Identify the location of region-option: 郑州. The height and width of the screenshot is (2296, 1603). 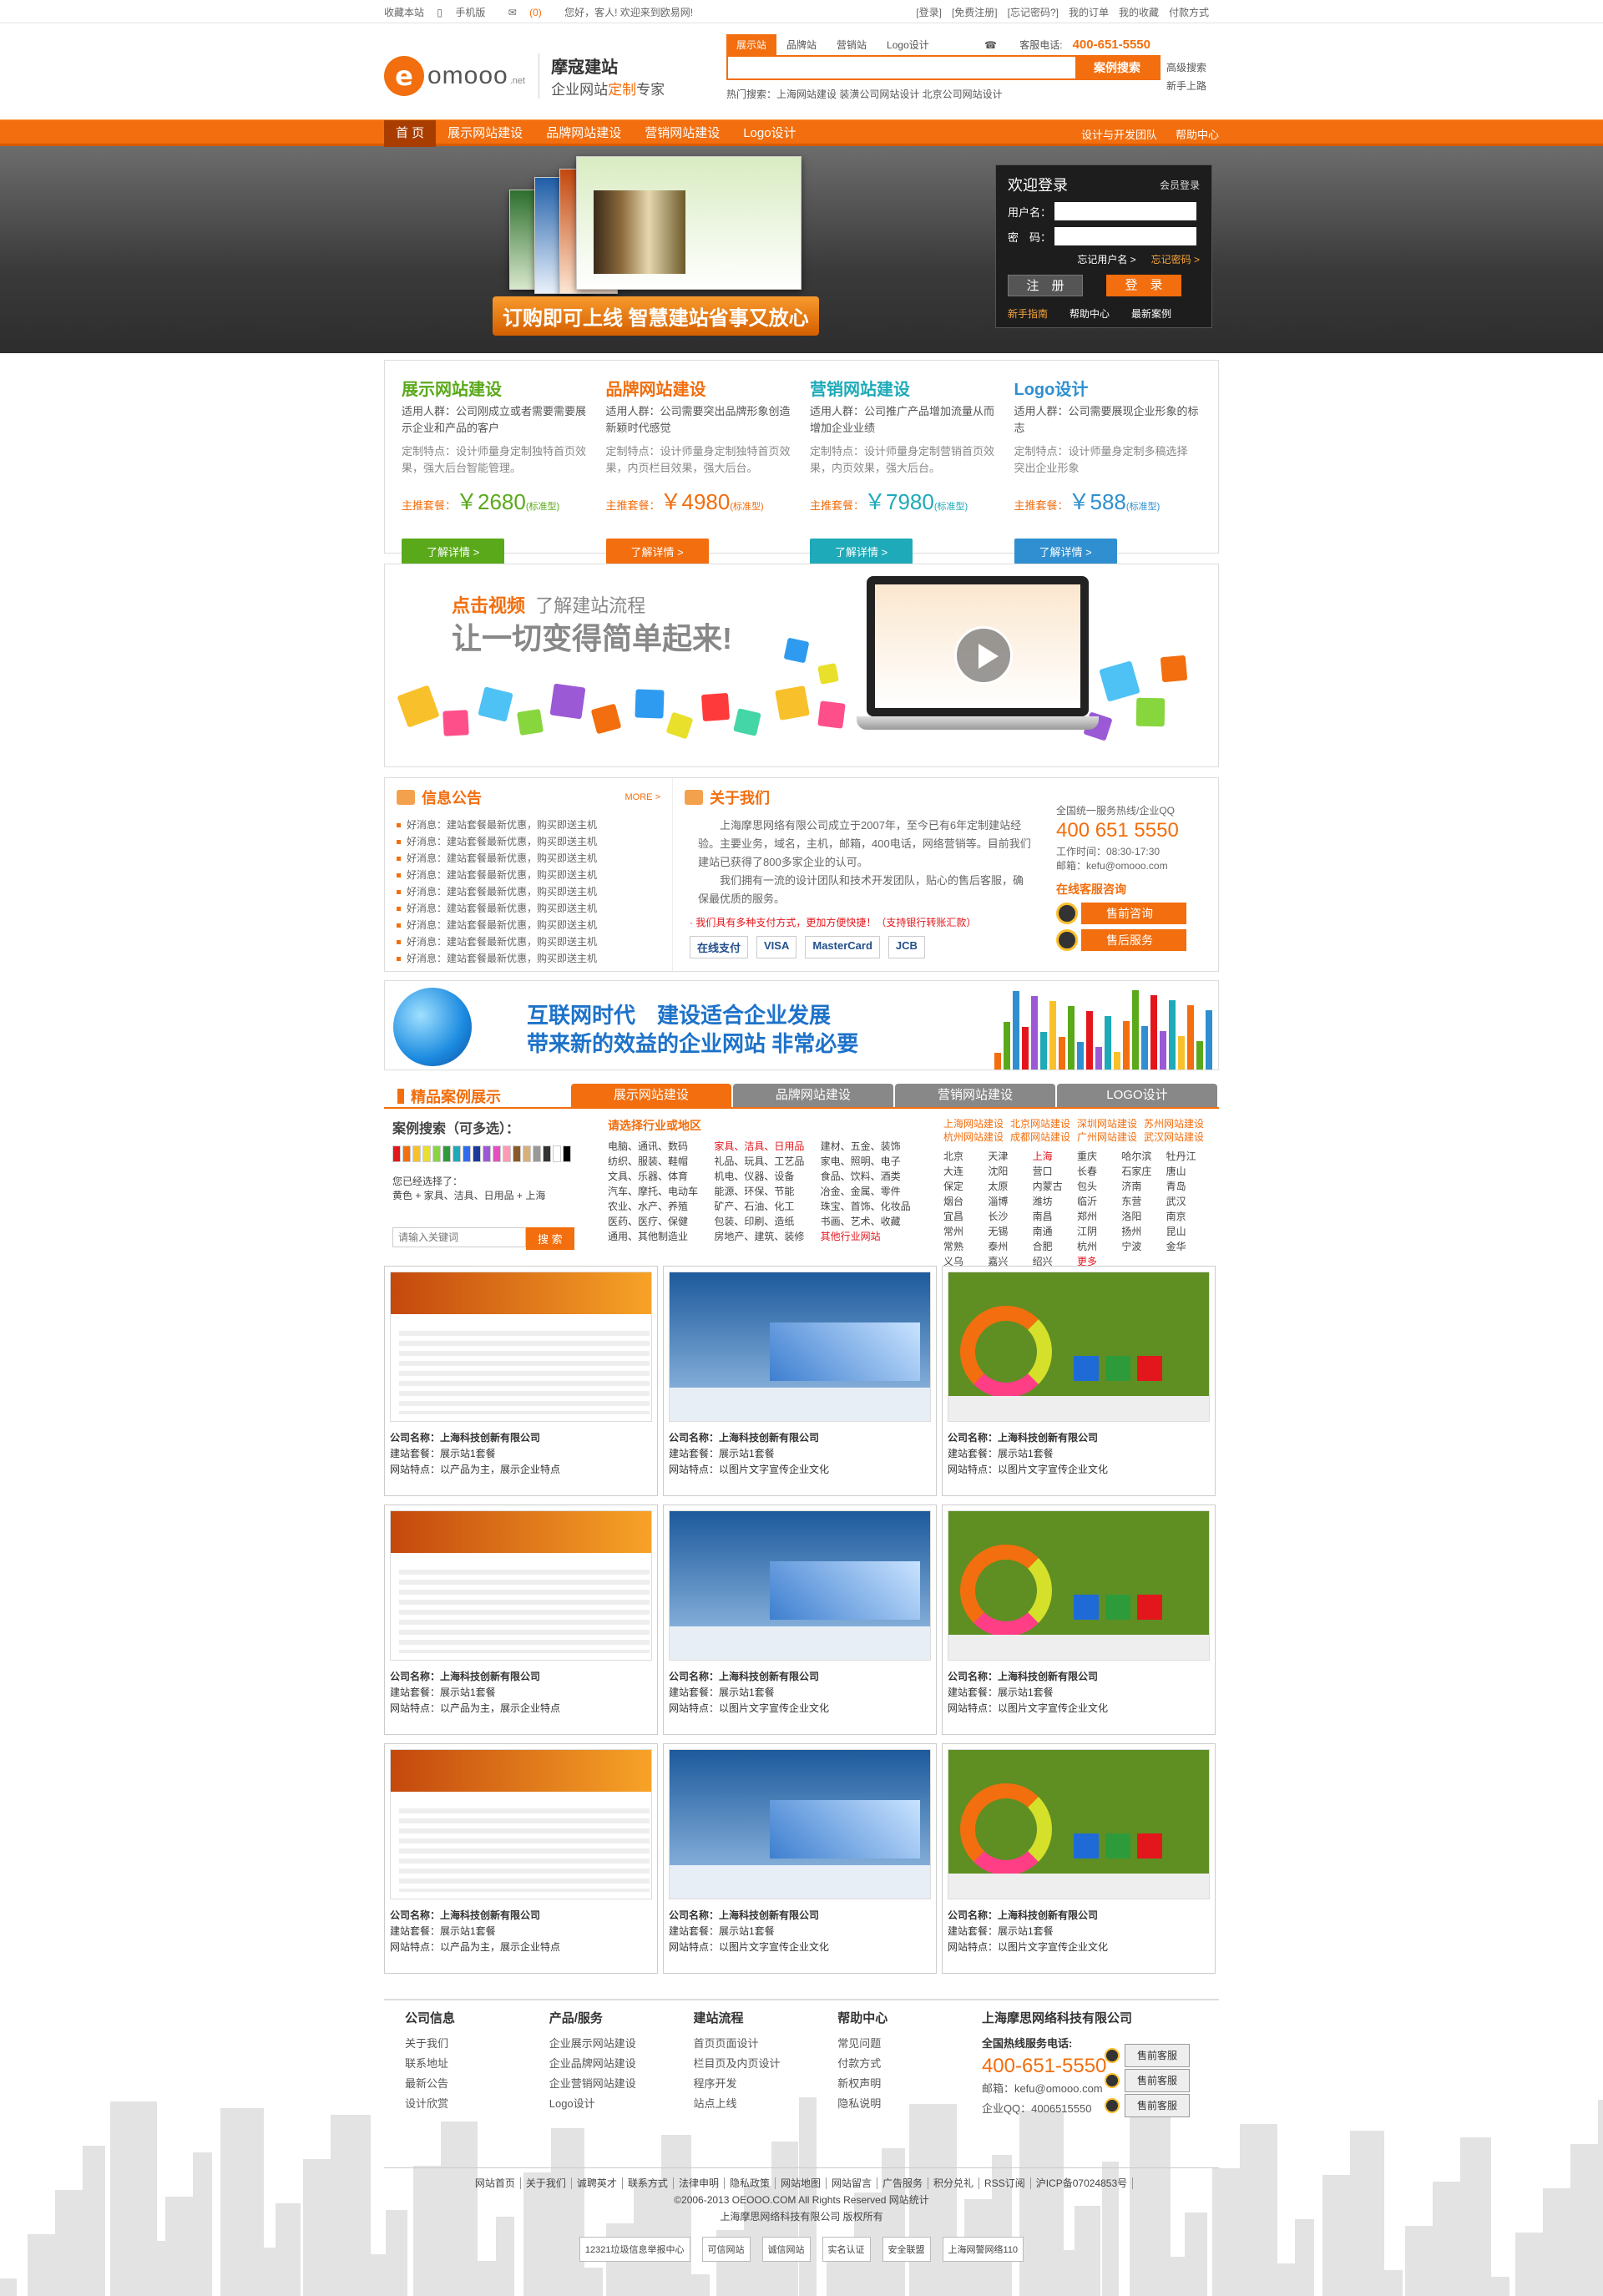
(1099, 1216).